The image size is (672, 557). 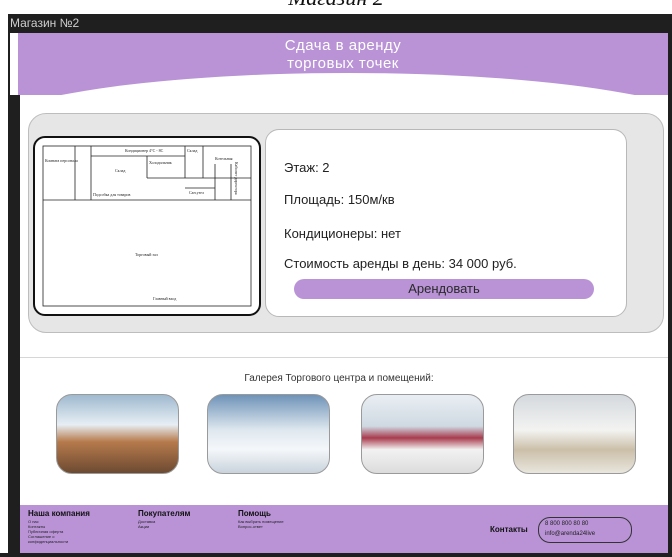 I want to click on footer-link-faq: Вопрос-ответ, so click(x=268, y=526).